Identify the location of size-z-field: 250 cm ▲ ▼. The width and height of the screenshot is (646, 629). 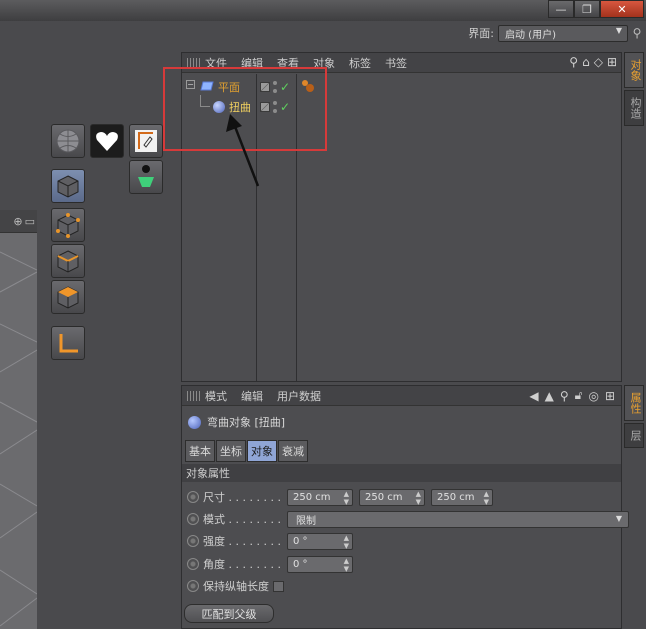
(462, 497).